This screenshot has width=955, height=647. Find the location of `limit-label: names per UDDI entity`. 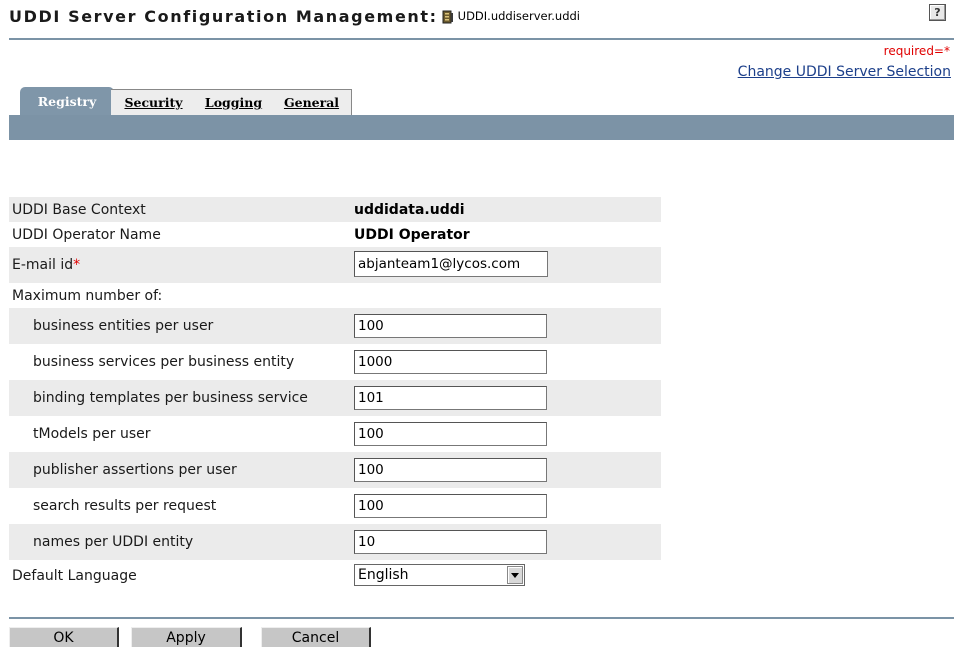

limit-label: names per UDDI entity is located at coordinates (113, 542).